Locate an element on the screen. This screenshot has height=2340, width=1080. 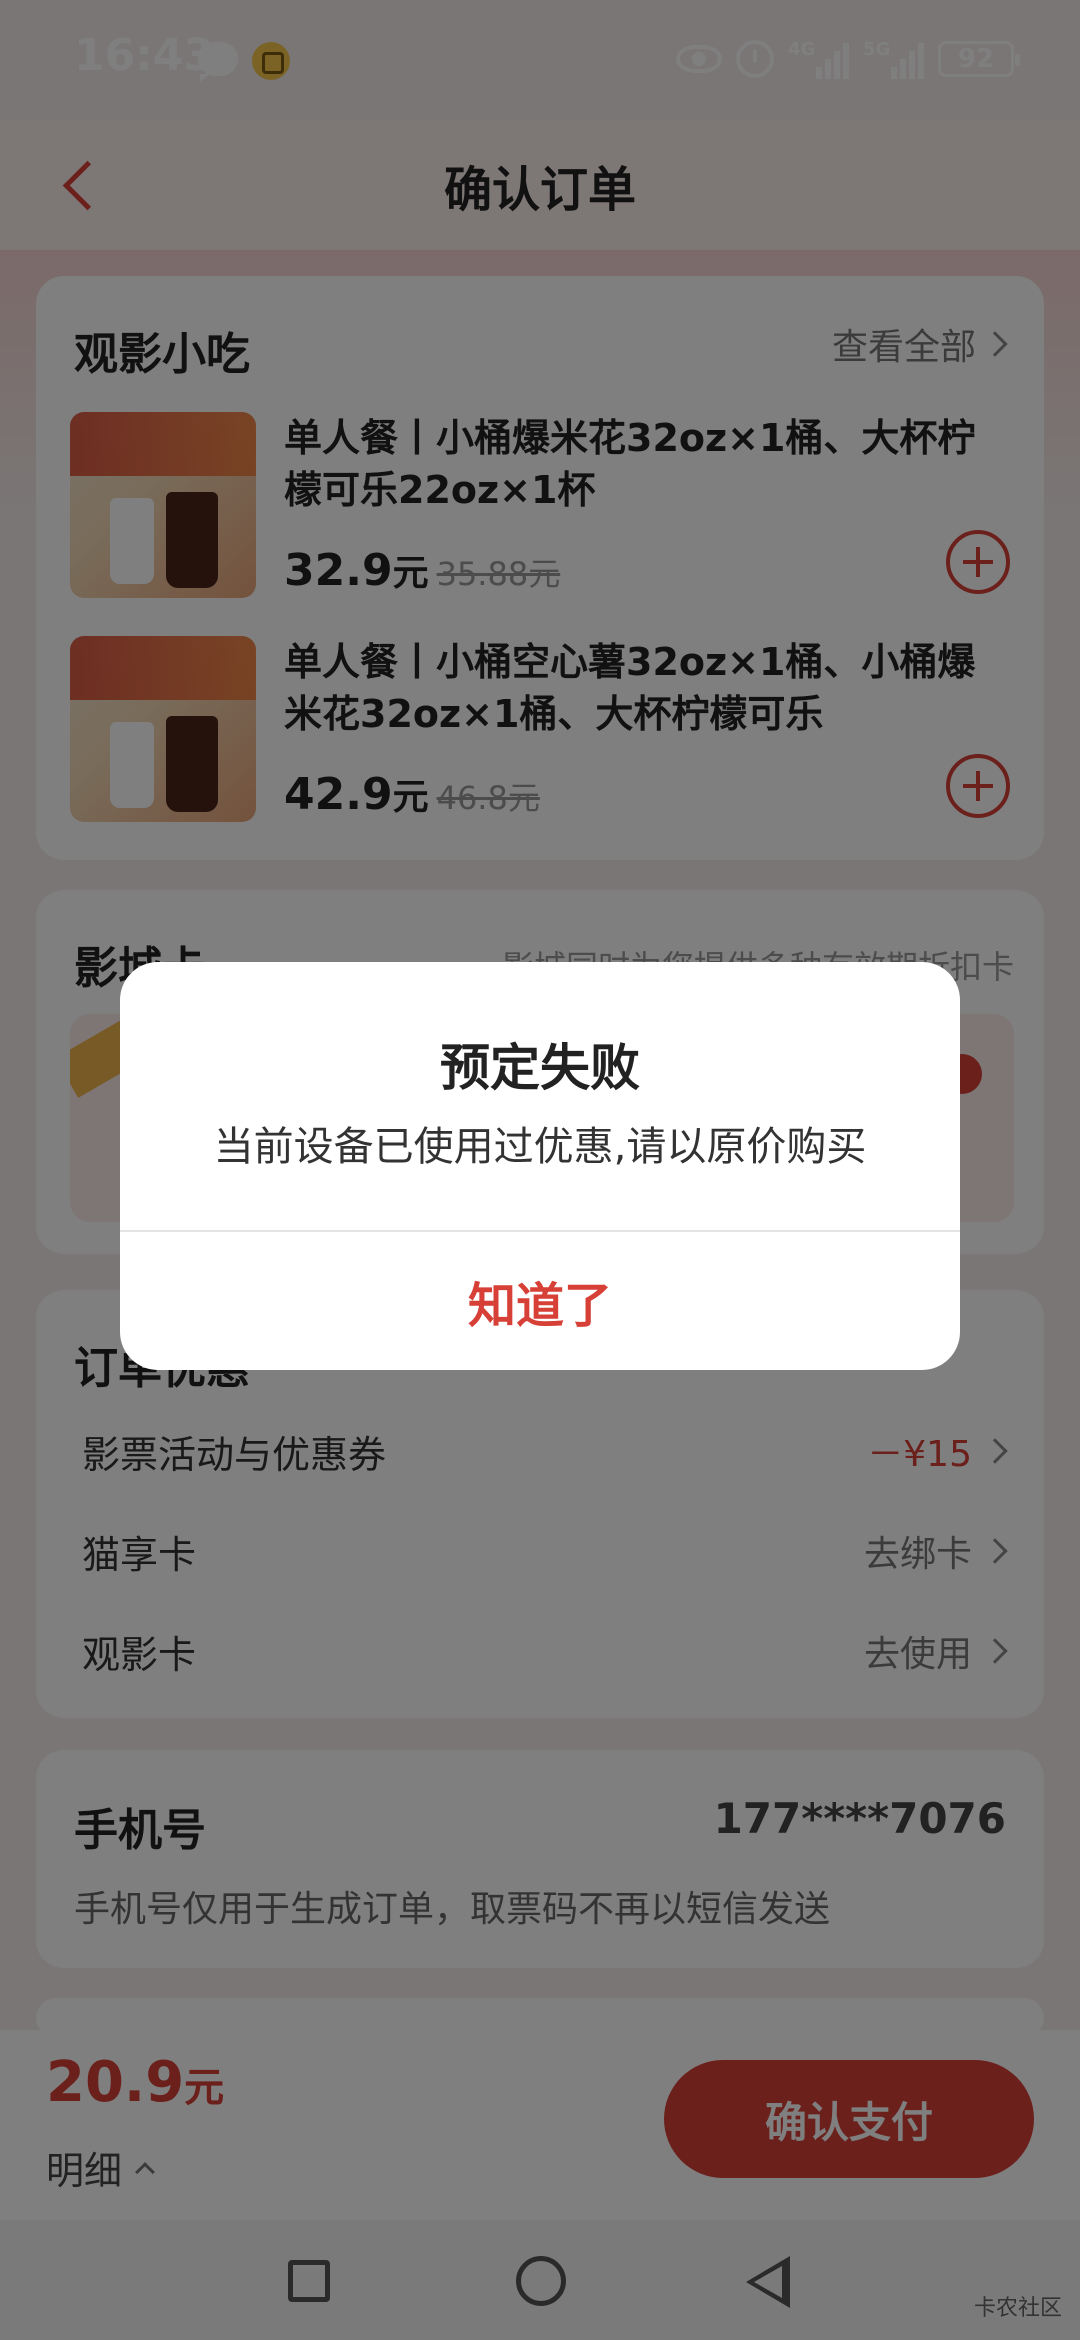
dialog-message: 当前设备已使用过优惠,请以原价购买 is located at coordinates (540, 1147).